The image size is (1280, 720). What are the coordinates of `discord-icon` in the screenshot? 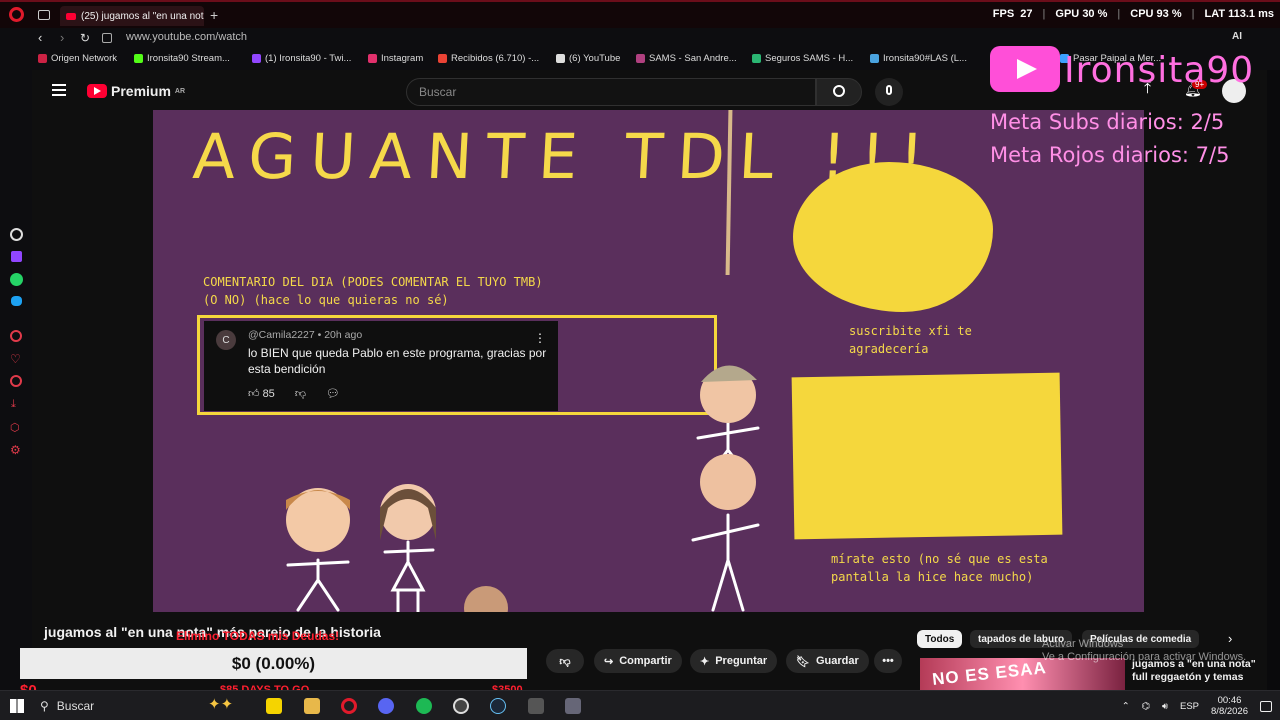 It's located at (386, 706).